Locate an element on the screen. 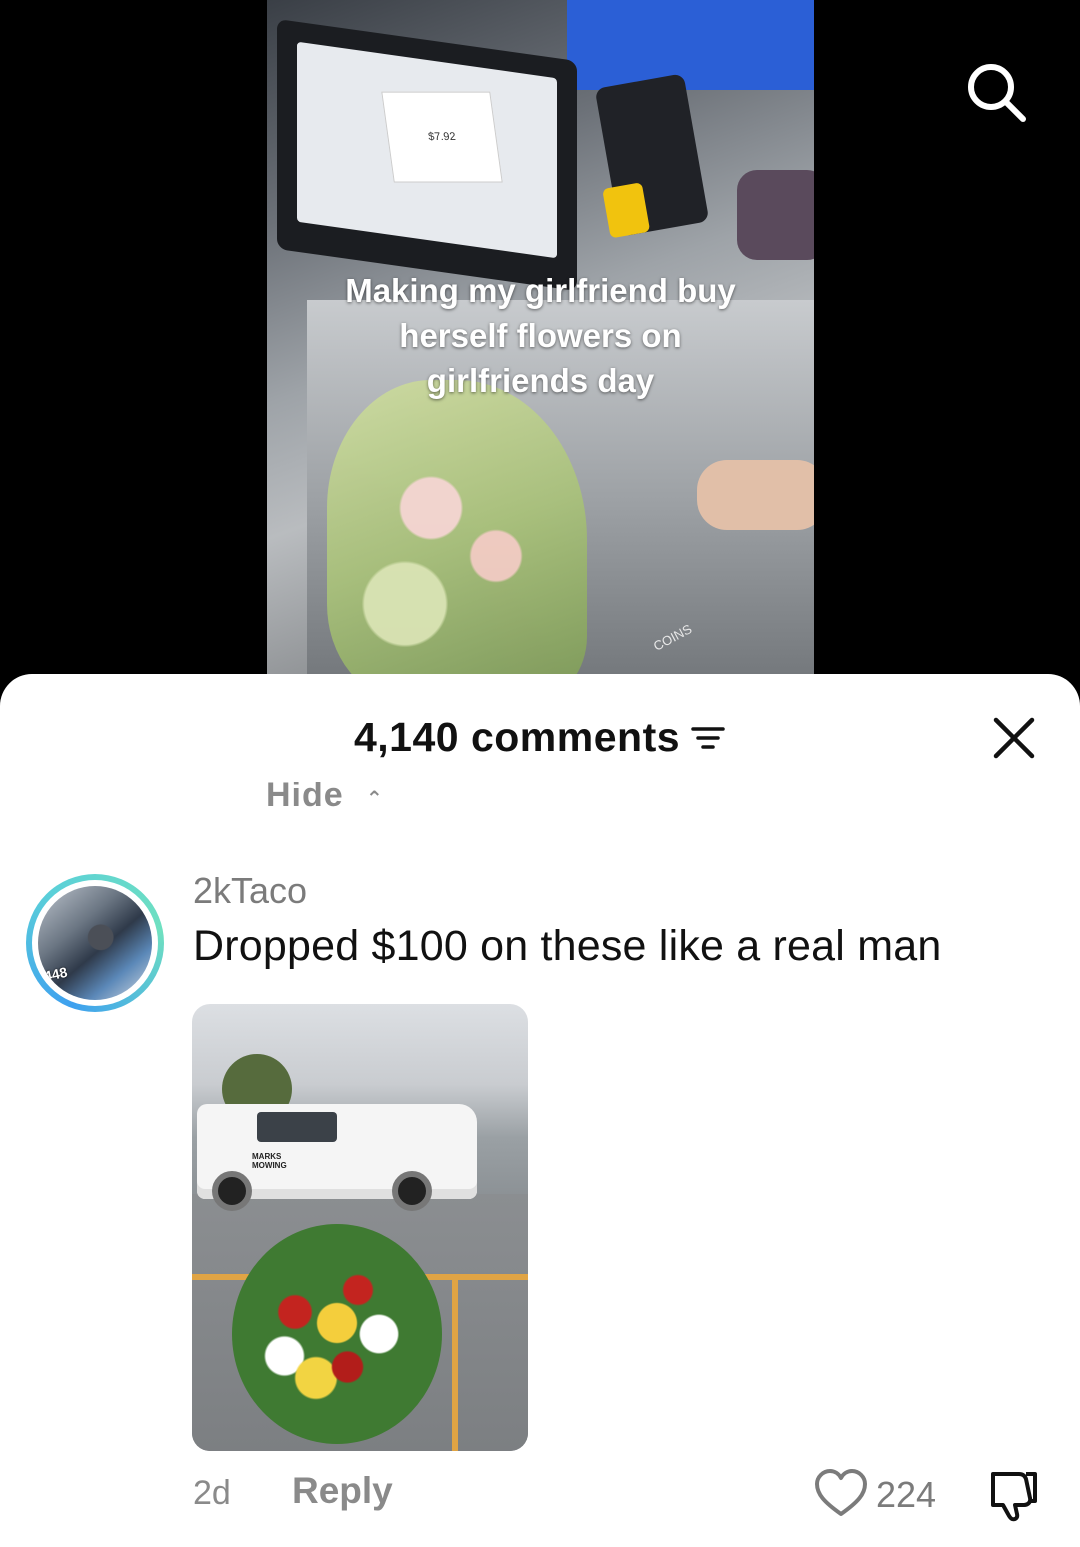 The image size is (1080, 1547). dislike-button is located at coordinates (1013, 1495).